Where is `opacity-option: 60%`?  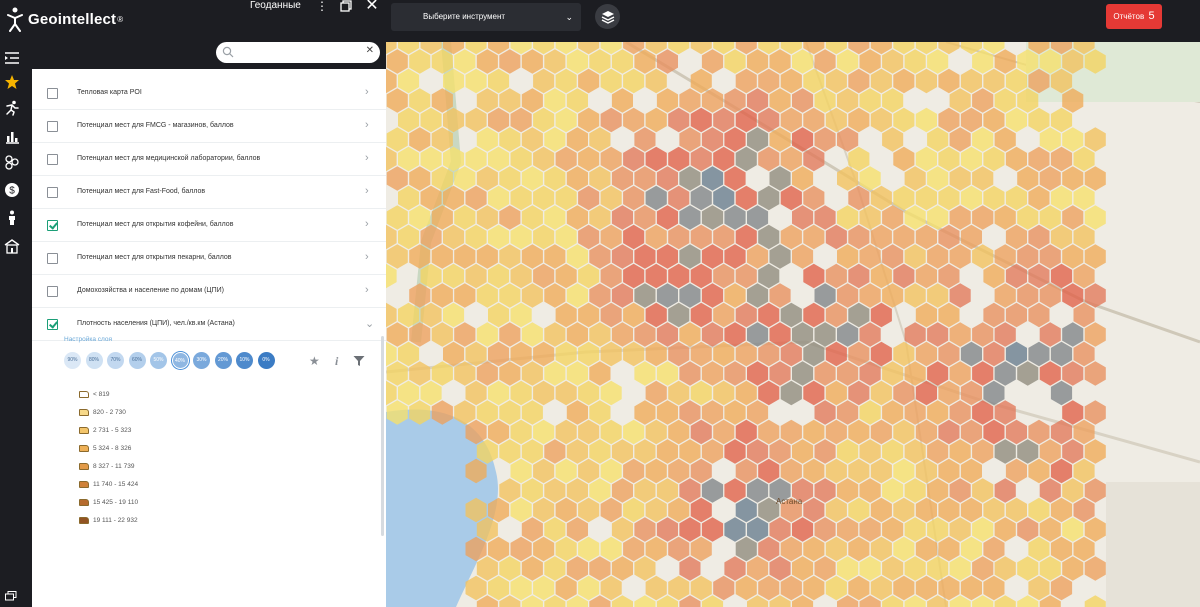
opacity-option: 60% is located at coordinates (137, 360).